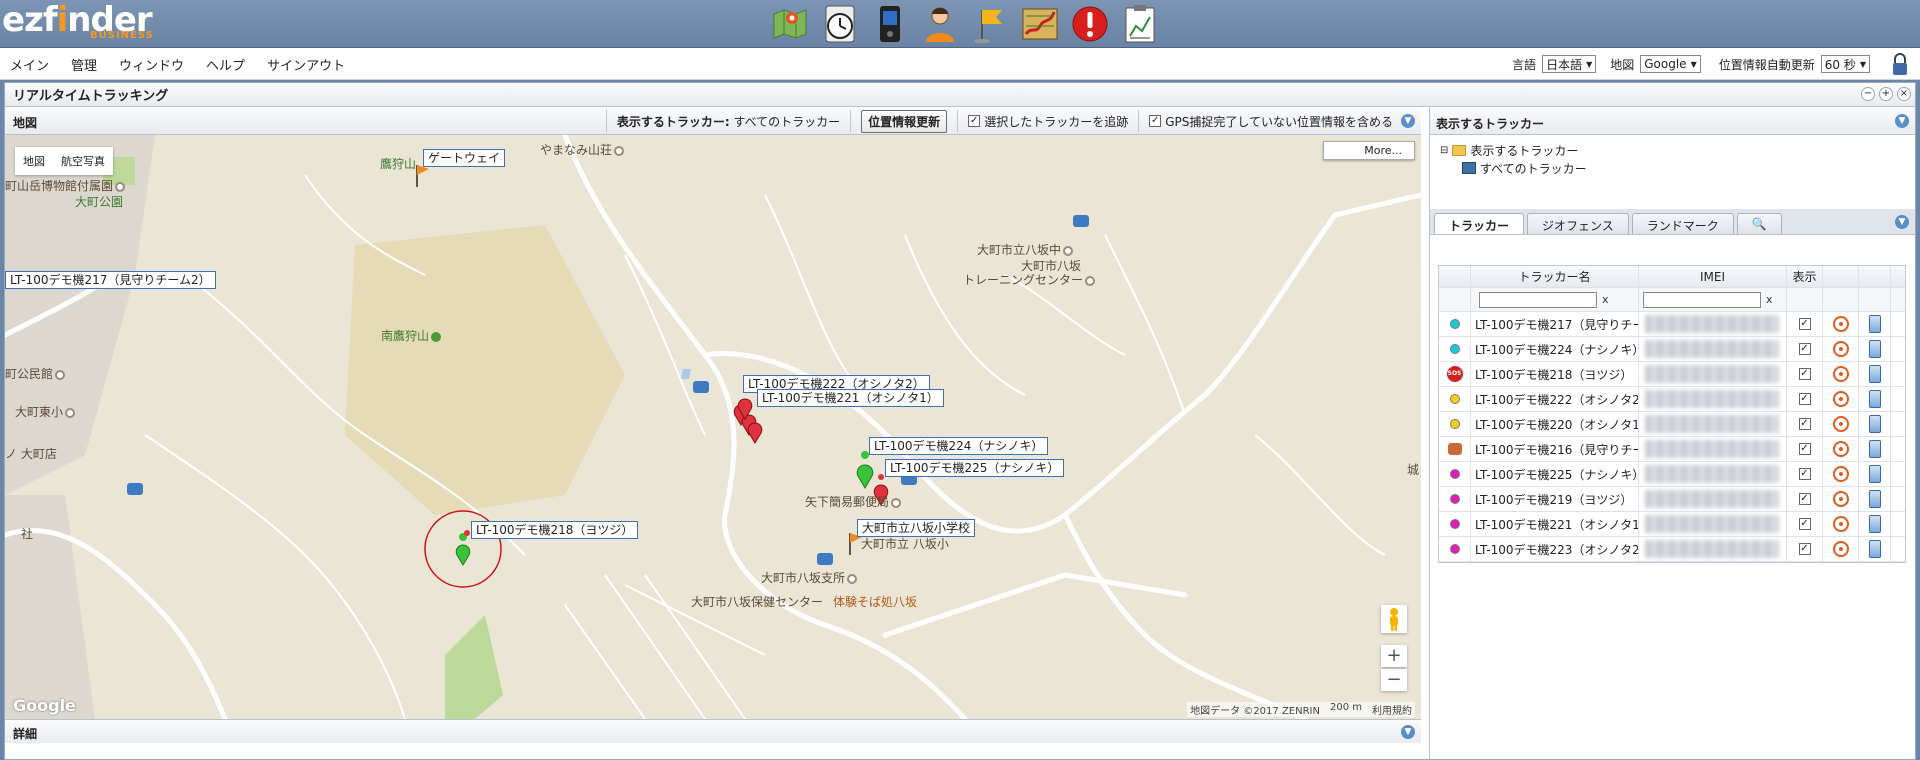 The image size is (1920, 760). I want to click on menu-window: ウィンドウ, so click(151, 64).